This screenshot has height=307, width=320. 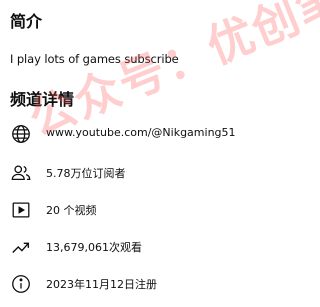 I want to click on subscribers-icon, so click(x=21, y=173).